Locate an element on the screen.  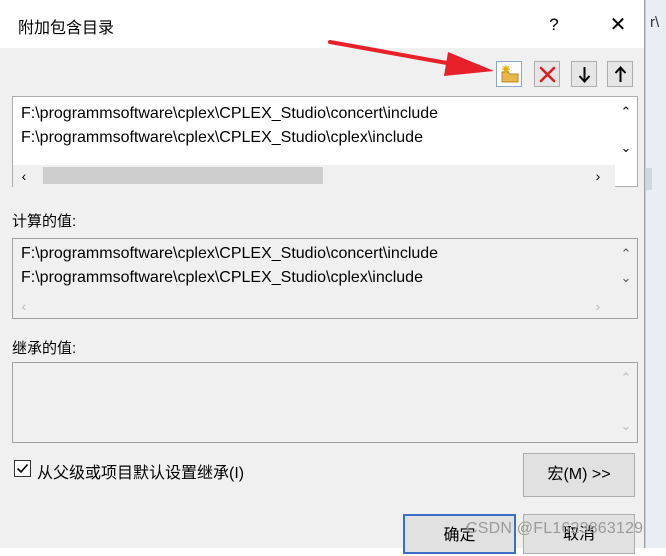
title-bar: 附加包含目录 ? ✕ is located at coordinates (322, 24).